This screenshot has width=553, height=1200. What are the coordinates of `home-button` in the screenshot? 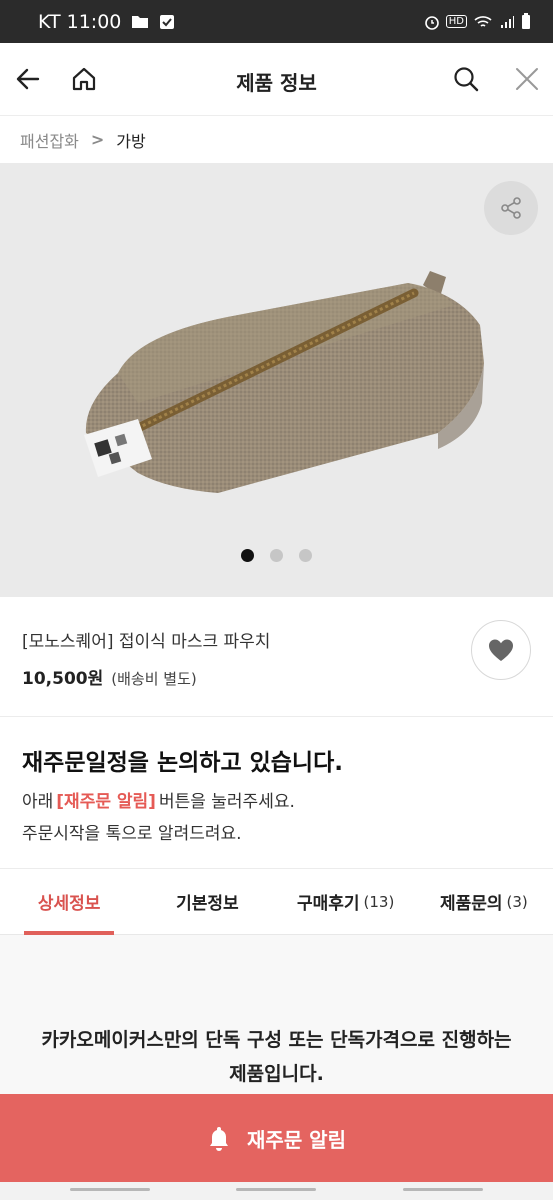 It's located at (84, 79).